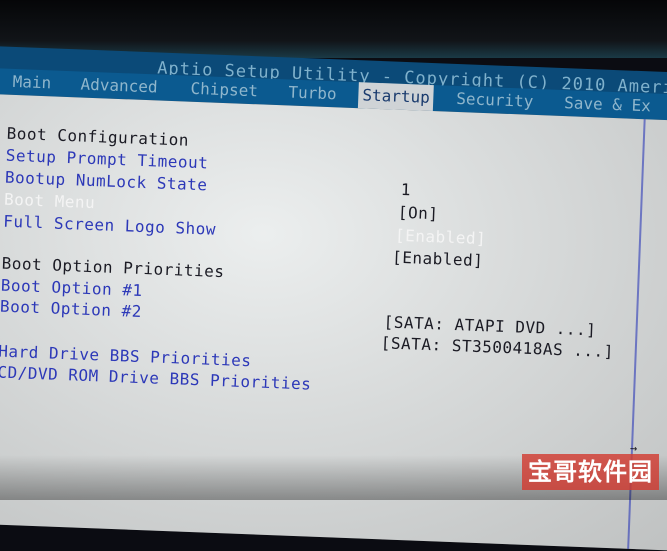  What do you see at coordinates (119, 86) in the screenshot?
I see `tab-advanced: Advanced` at bounding box center [119, 86].